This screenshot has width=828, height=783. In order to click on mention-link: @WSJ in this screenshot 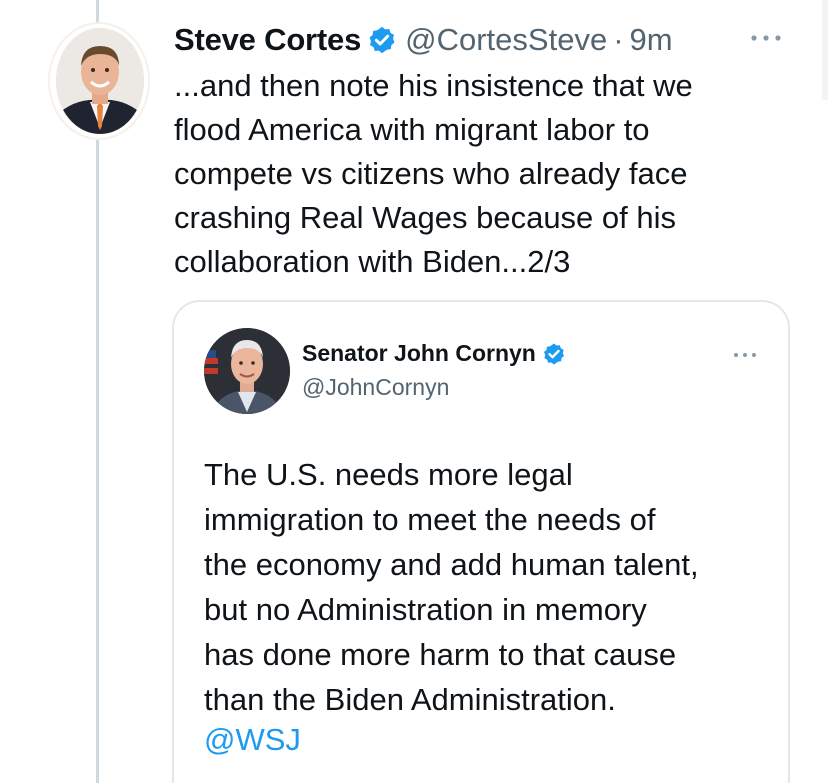, I will do `click(252, 740)`.